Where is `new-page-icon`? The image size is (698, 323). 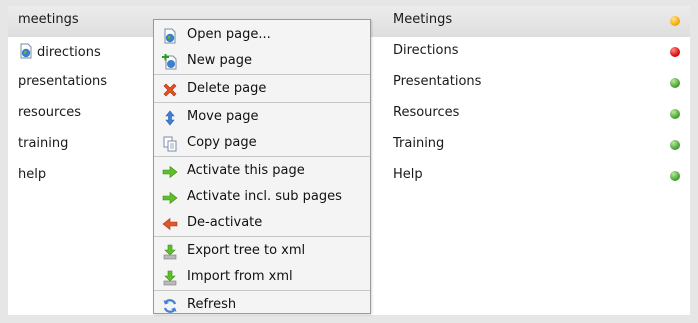
new-page-icon is located at coordinates (170, 61).